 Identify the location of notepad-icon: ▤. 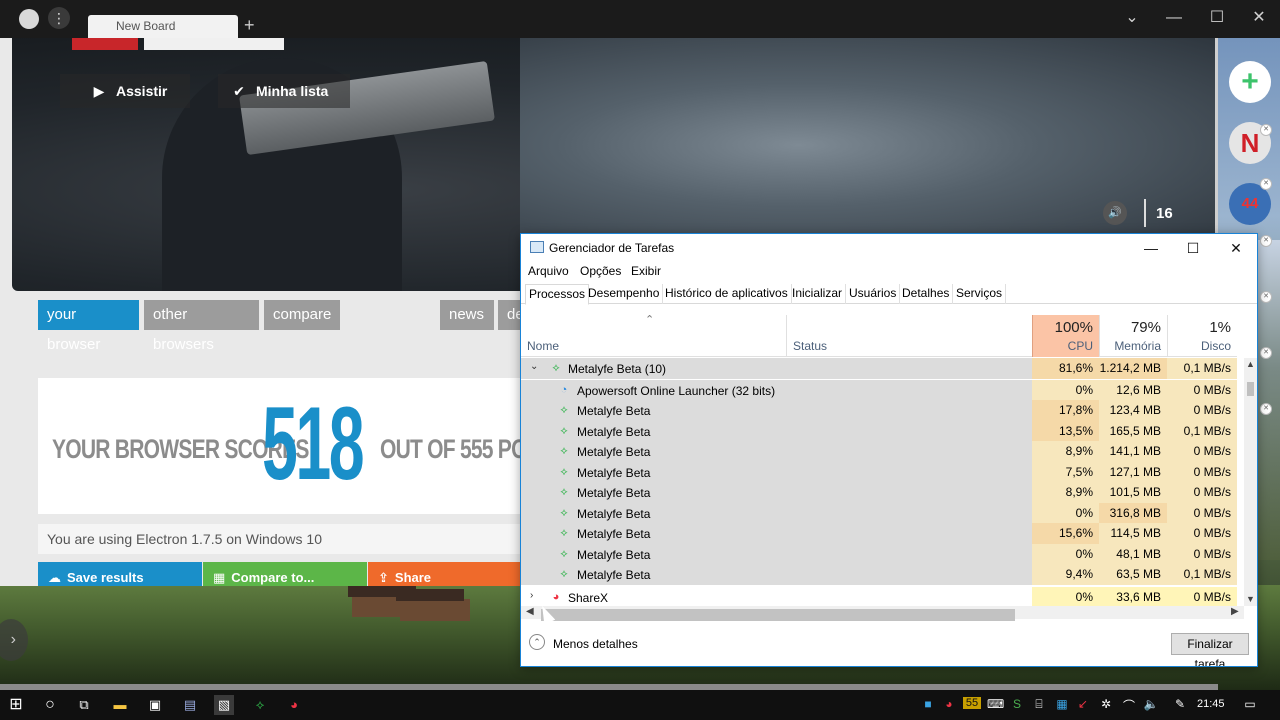
(190, 705).